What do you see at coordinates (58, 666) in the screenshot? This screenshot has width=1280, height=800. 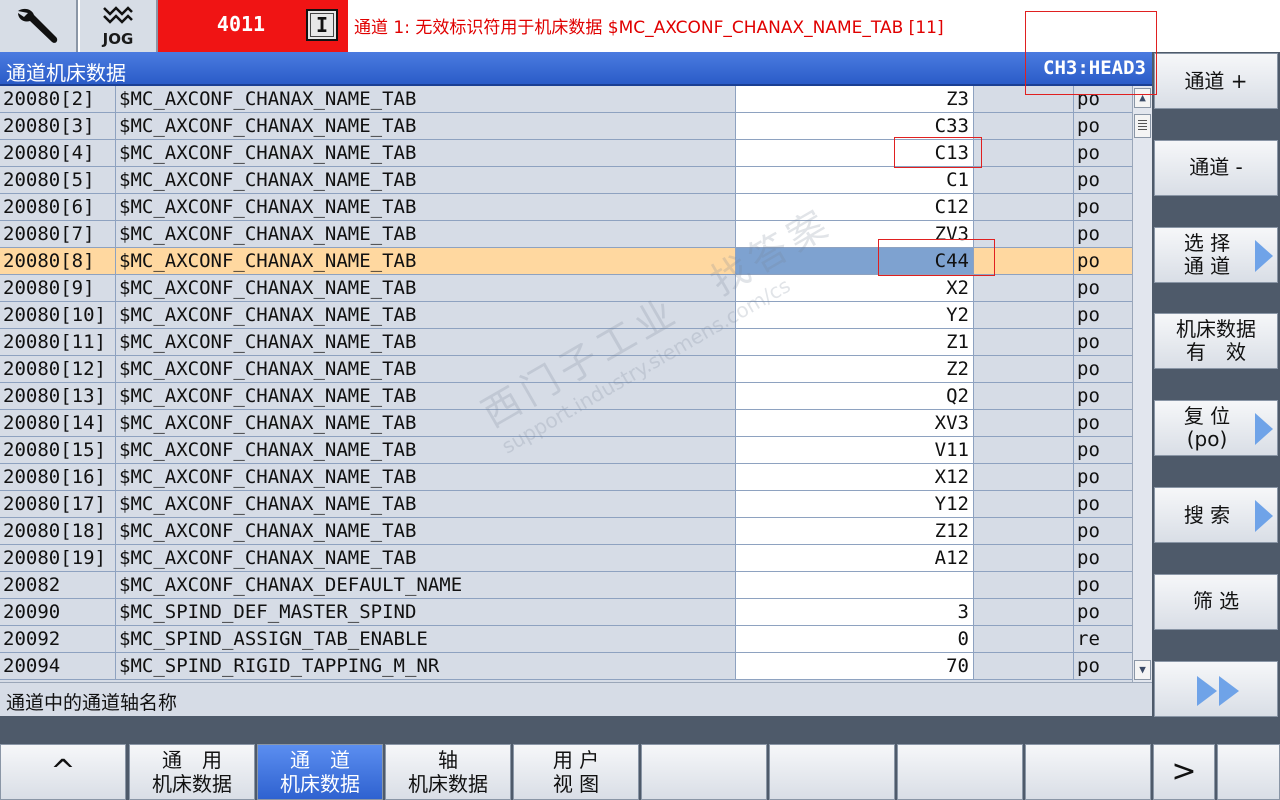 I see `md-number: 20094` at bounding box center [58, 666].